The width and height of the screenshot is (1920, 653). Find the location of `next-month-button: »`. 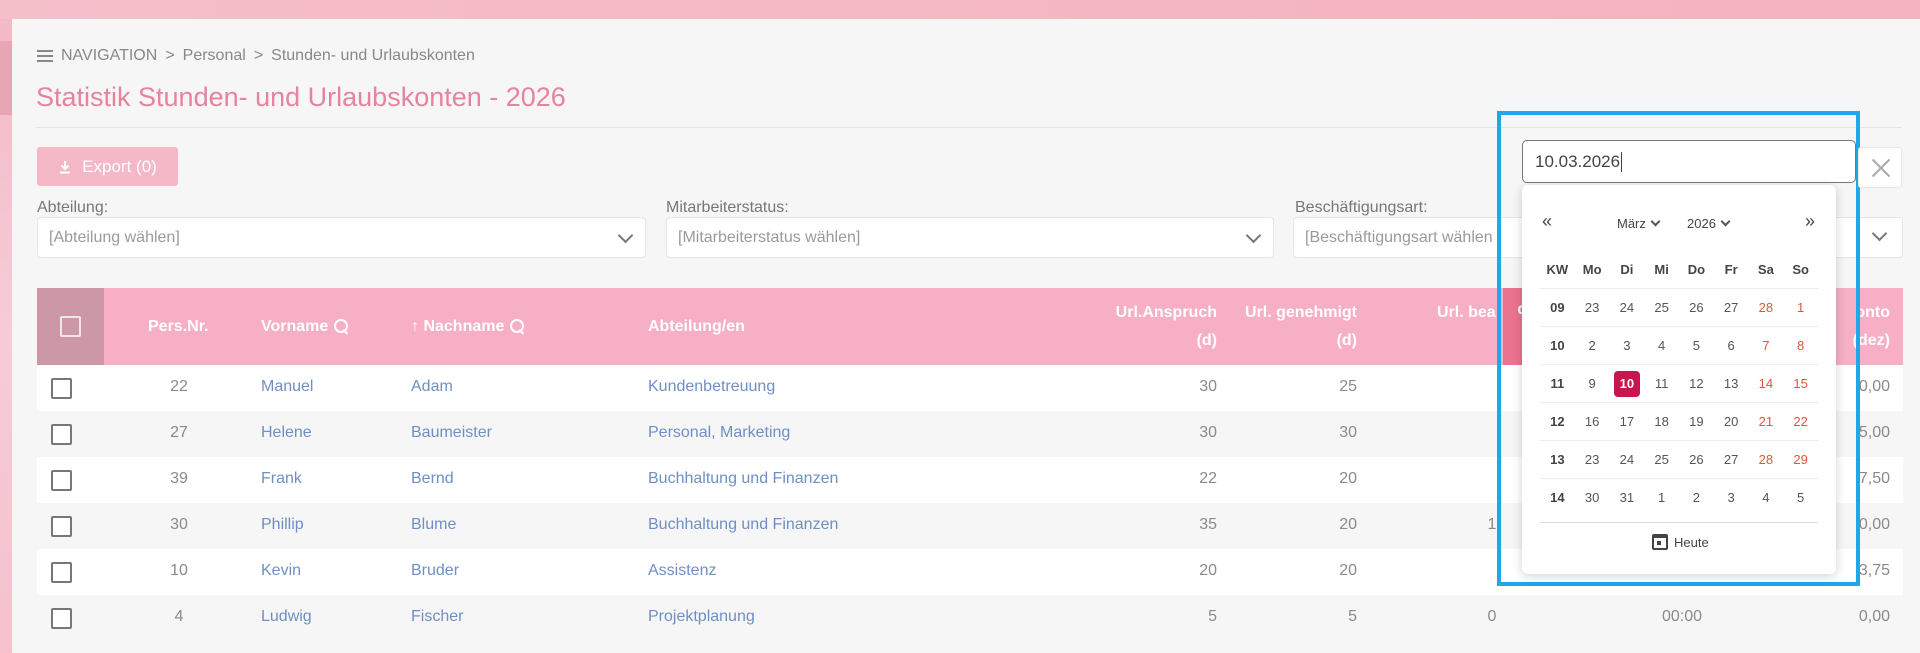

next-month-button: » is located at coordinates (1810, 221).